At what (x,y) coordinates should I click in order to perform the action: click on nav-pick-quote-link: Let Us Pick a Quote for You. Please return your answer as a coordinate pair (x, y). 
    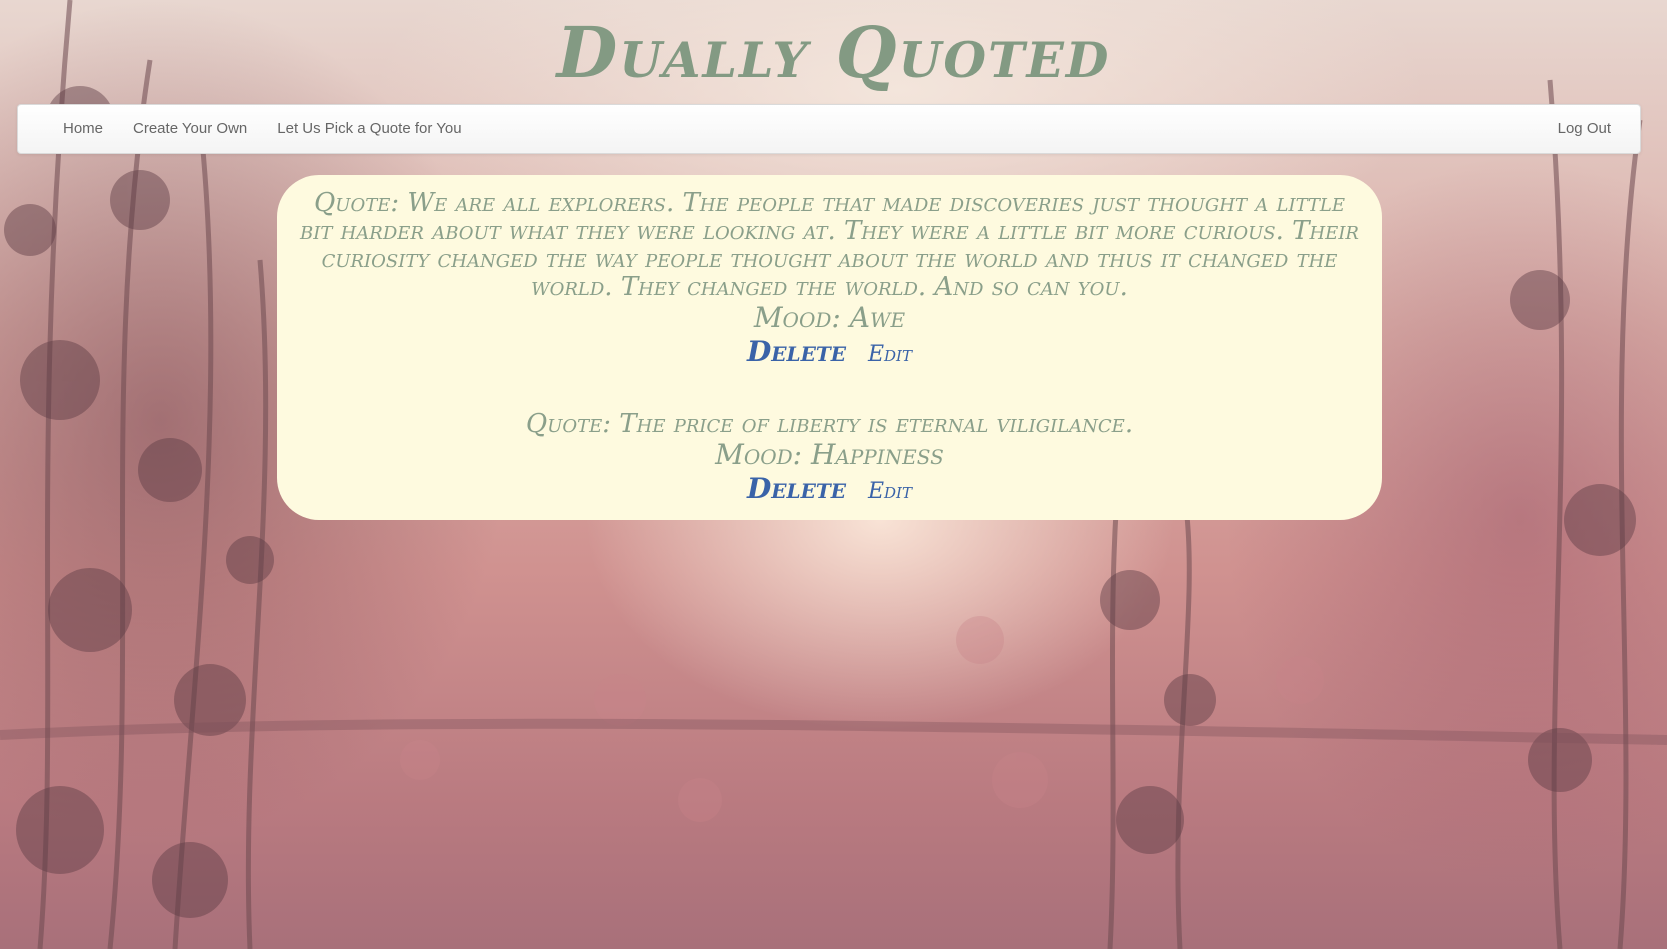
    Looking at the image, I should click on (369, 129).